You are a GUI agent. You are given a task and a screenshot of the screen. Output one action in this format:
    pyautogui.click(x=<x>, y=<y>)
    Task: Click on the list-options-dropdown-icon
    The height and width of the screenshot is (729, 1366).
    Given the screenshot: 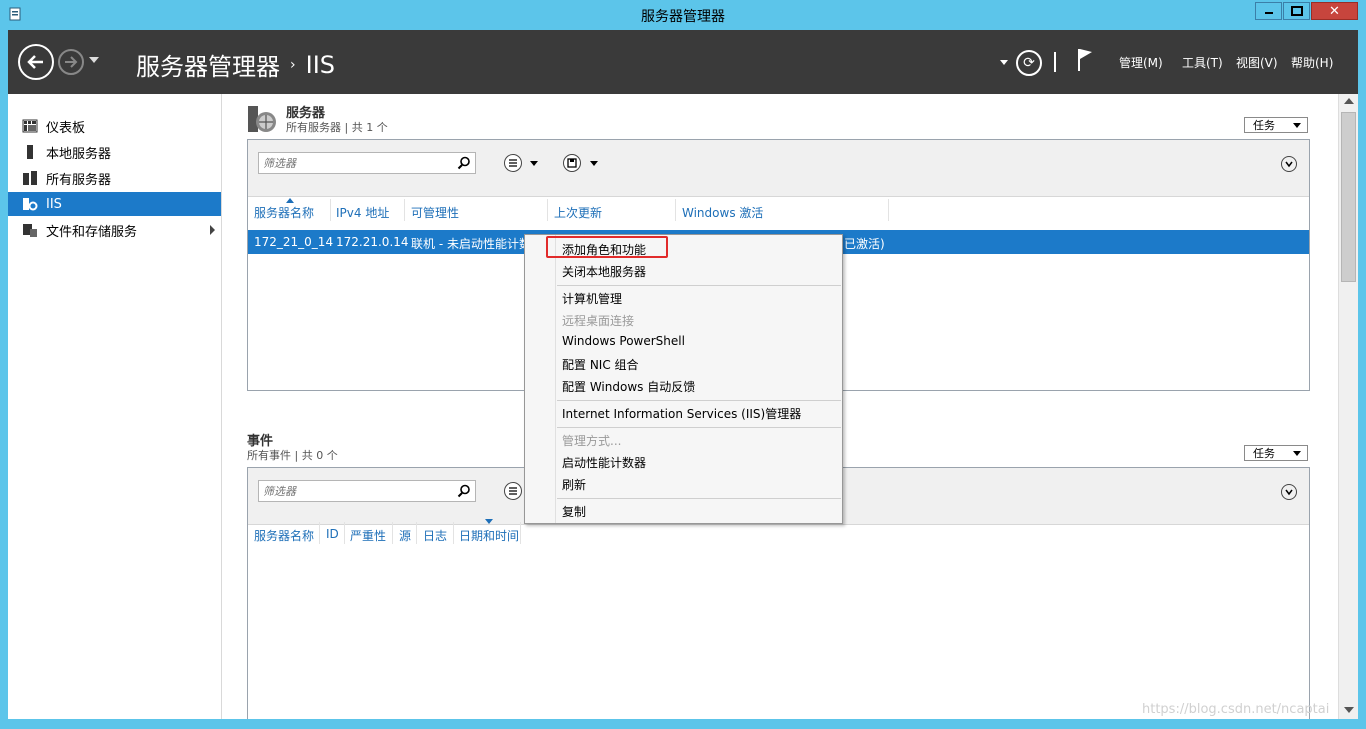 What is the action you would take?
    pyautogui.click(x=534, y=163)
    